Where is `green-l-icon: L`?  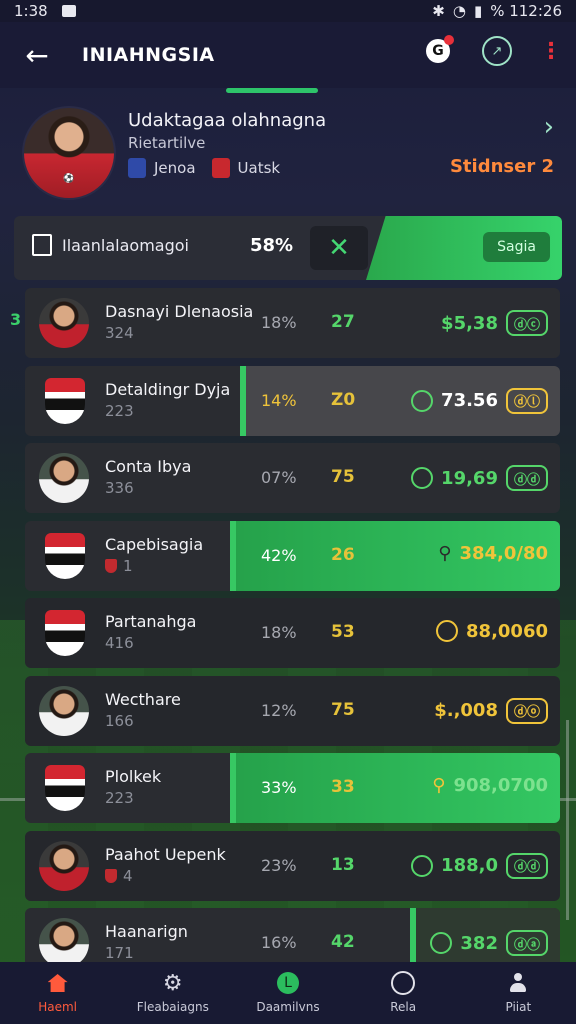 green-l-icon: L is located at coordinates (287, 983).